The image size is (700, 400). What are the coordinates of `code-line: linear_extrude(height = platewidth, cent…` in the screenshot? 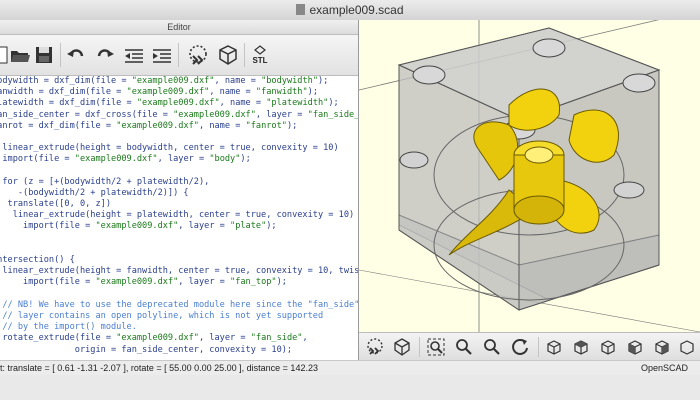 It's located at (179, 215).